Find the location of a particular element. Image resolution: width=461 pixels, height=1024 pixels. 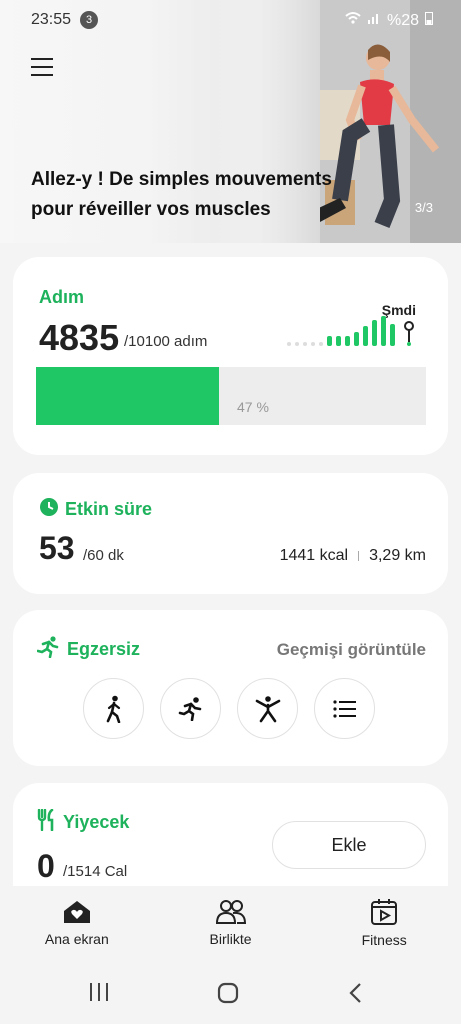

exercise-list-button is located at coordinates (344, 708).